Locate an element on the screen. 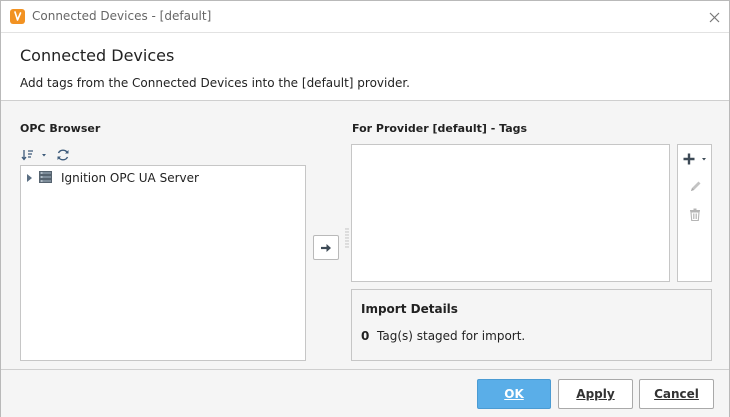  sort-icon is located at coordinates (33, 155).